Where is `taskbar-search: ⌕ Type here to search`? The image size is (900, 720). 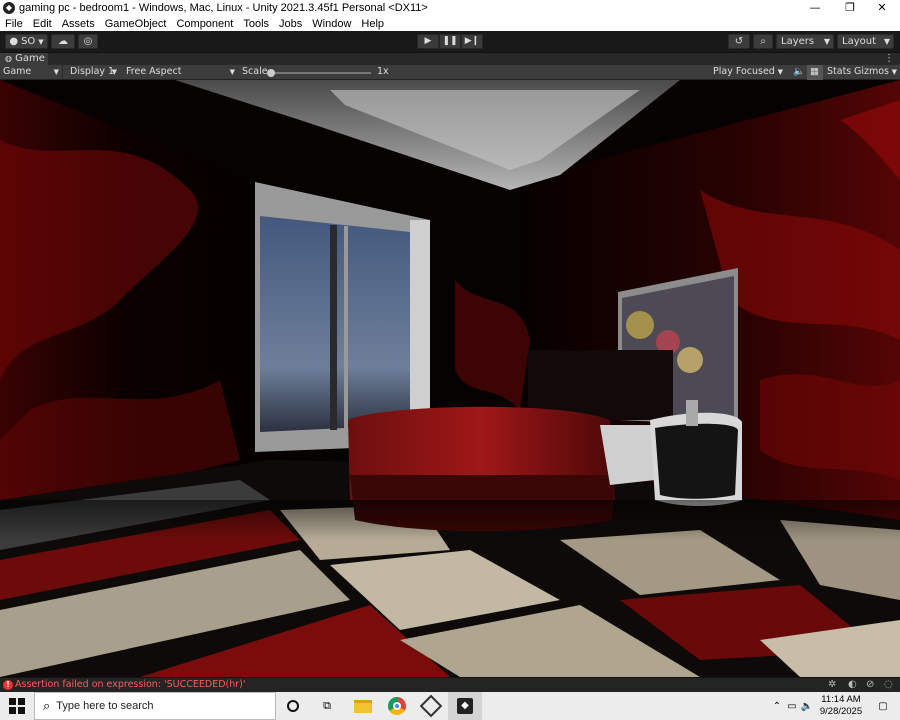 taskbar-search: ⌕ Type here to search is located at coordinates (155, 706).